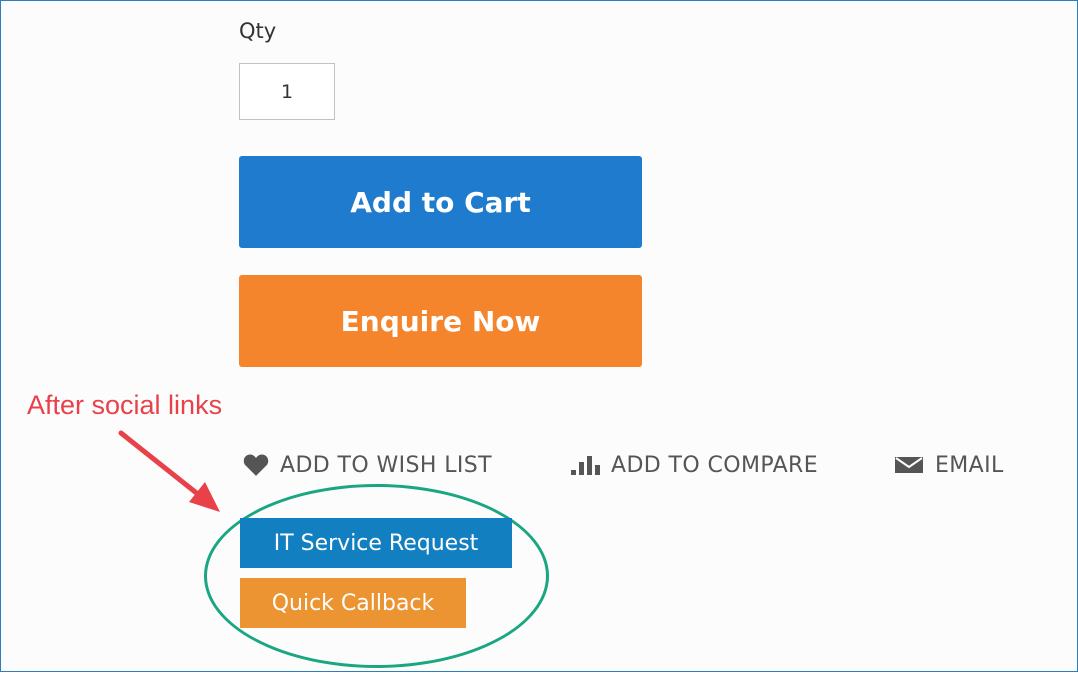  What do you see at coordinates (715, 465) in the screenshot?
I see `compare-label: ADD TO COMPARE` at bounding box center [715, 465].